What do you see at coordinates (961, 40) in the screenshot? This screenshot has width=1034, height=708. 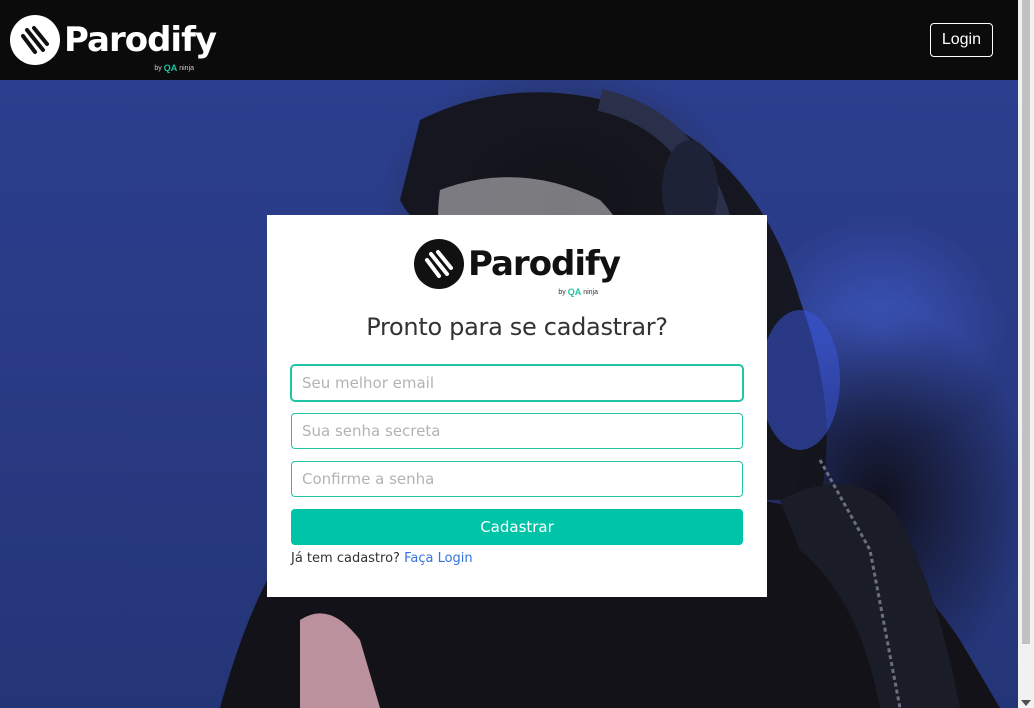 I see `navbar-login-button: Login` at bounding box center [961, 40].